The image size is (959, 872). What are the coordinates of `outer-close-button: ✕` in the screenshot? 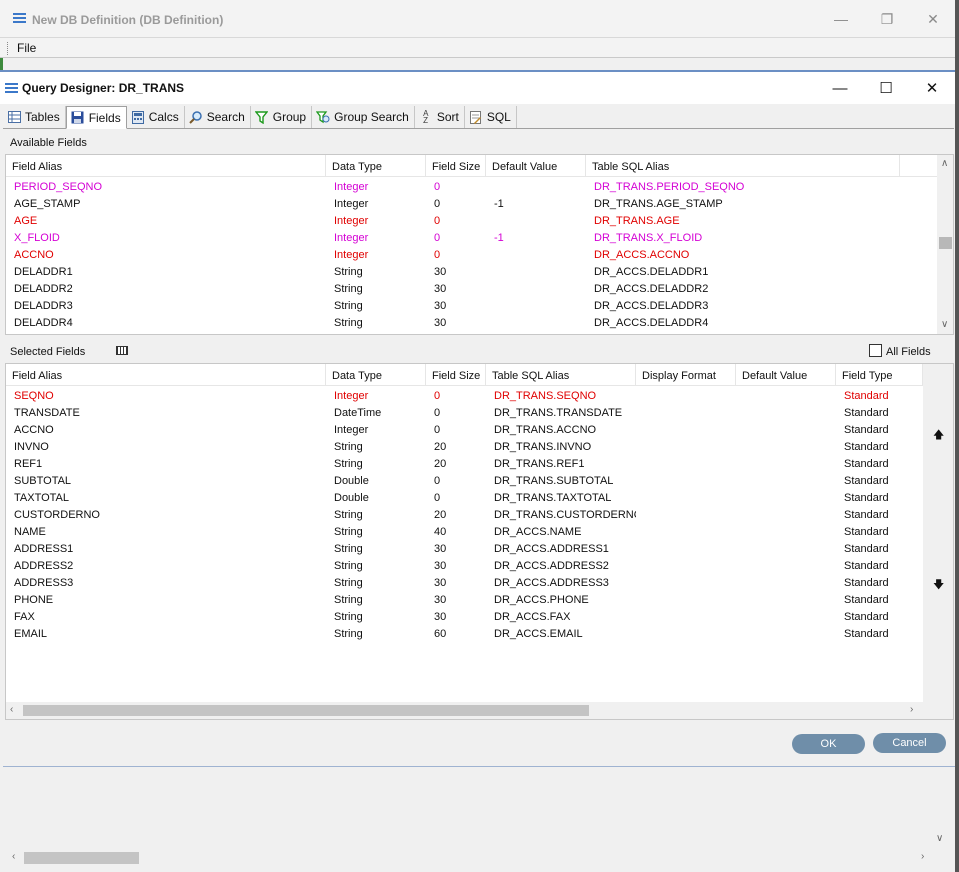 It's located at (933, 19).